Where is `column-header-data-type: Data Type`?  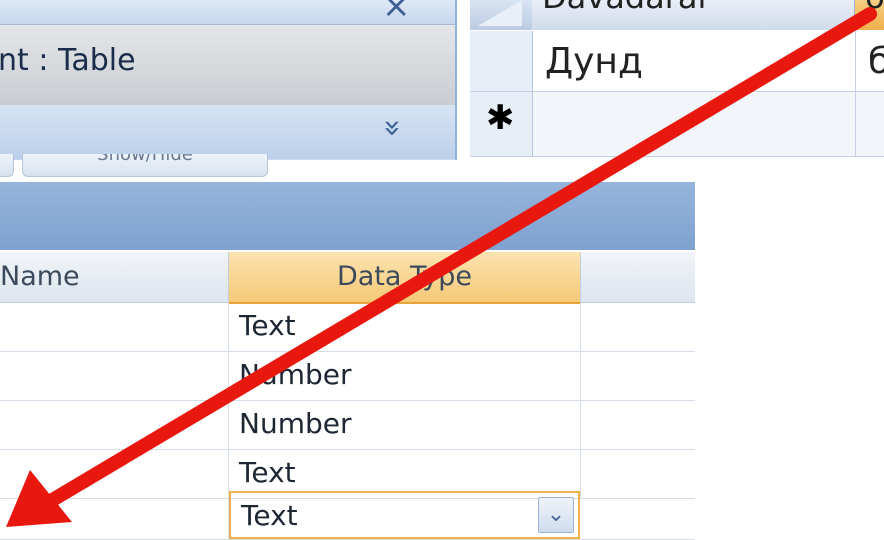 column-header-data-type: Data Type is located at coordinates (405, 278).